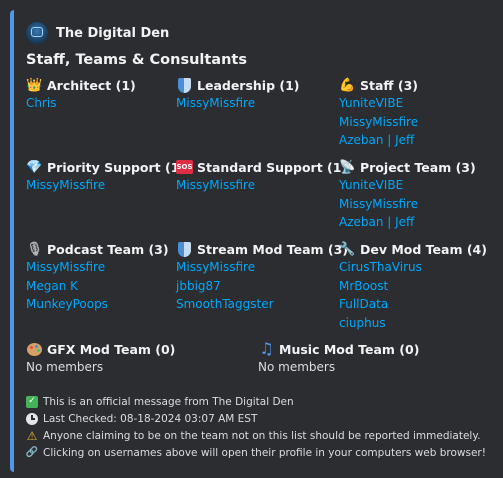 The width and height of the screenshot is (503, 478). I want to click on field-title: Music Mod Team (0), so click(349, 349).